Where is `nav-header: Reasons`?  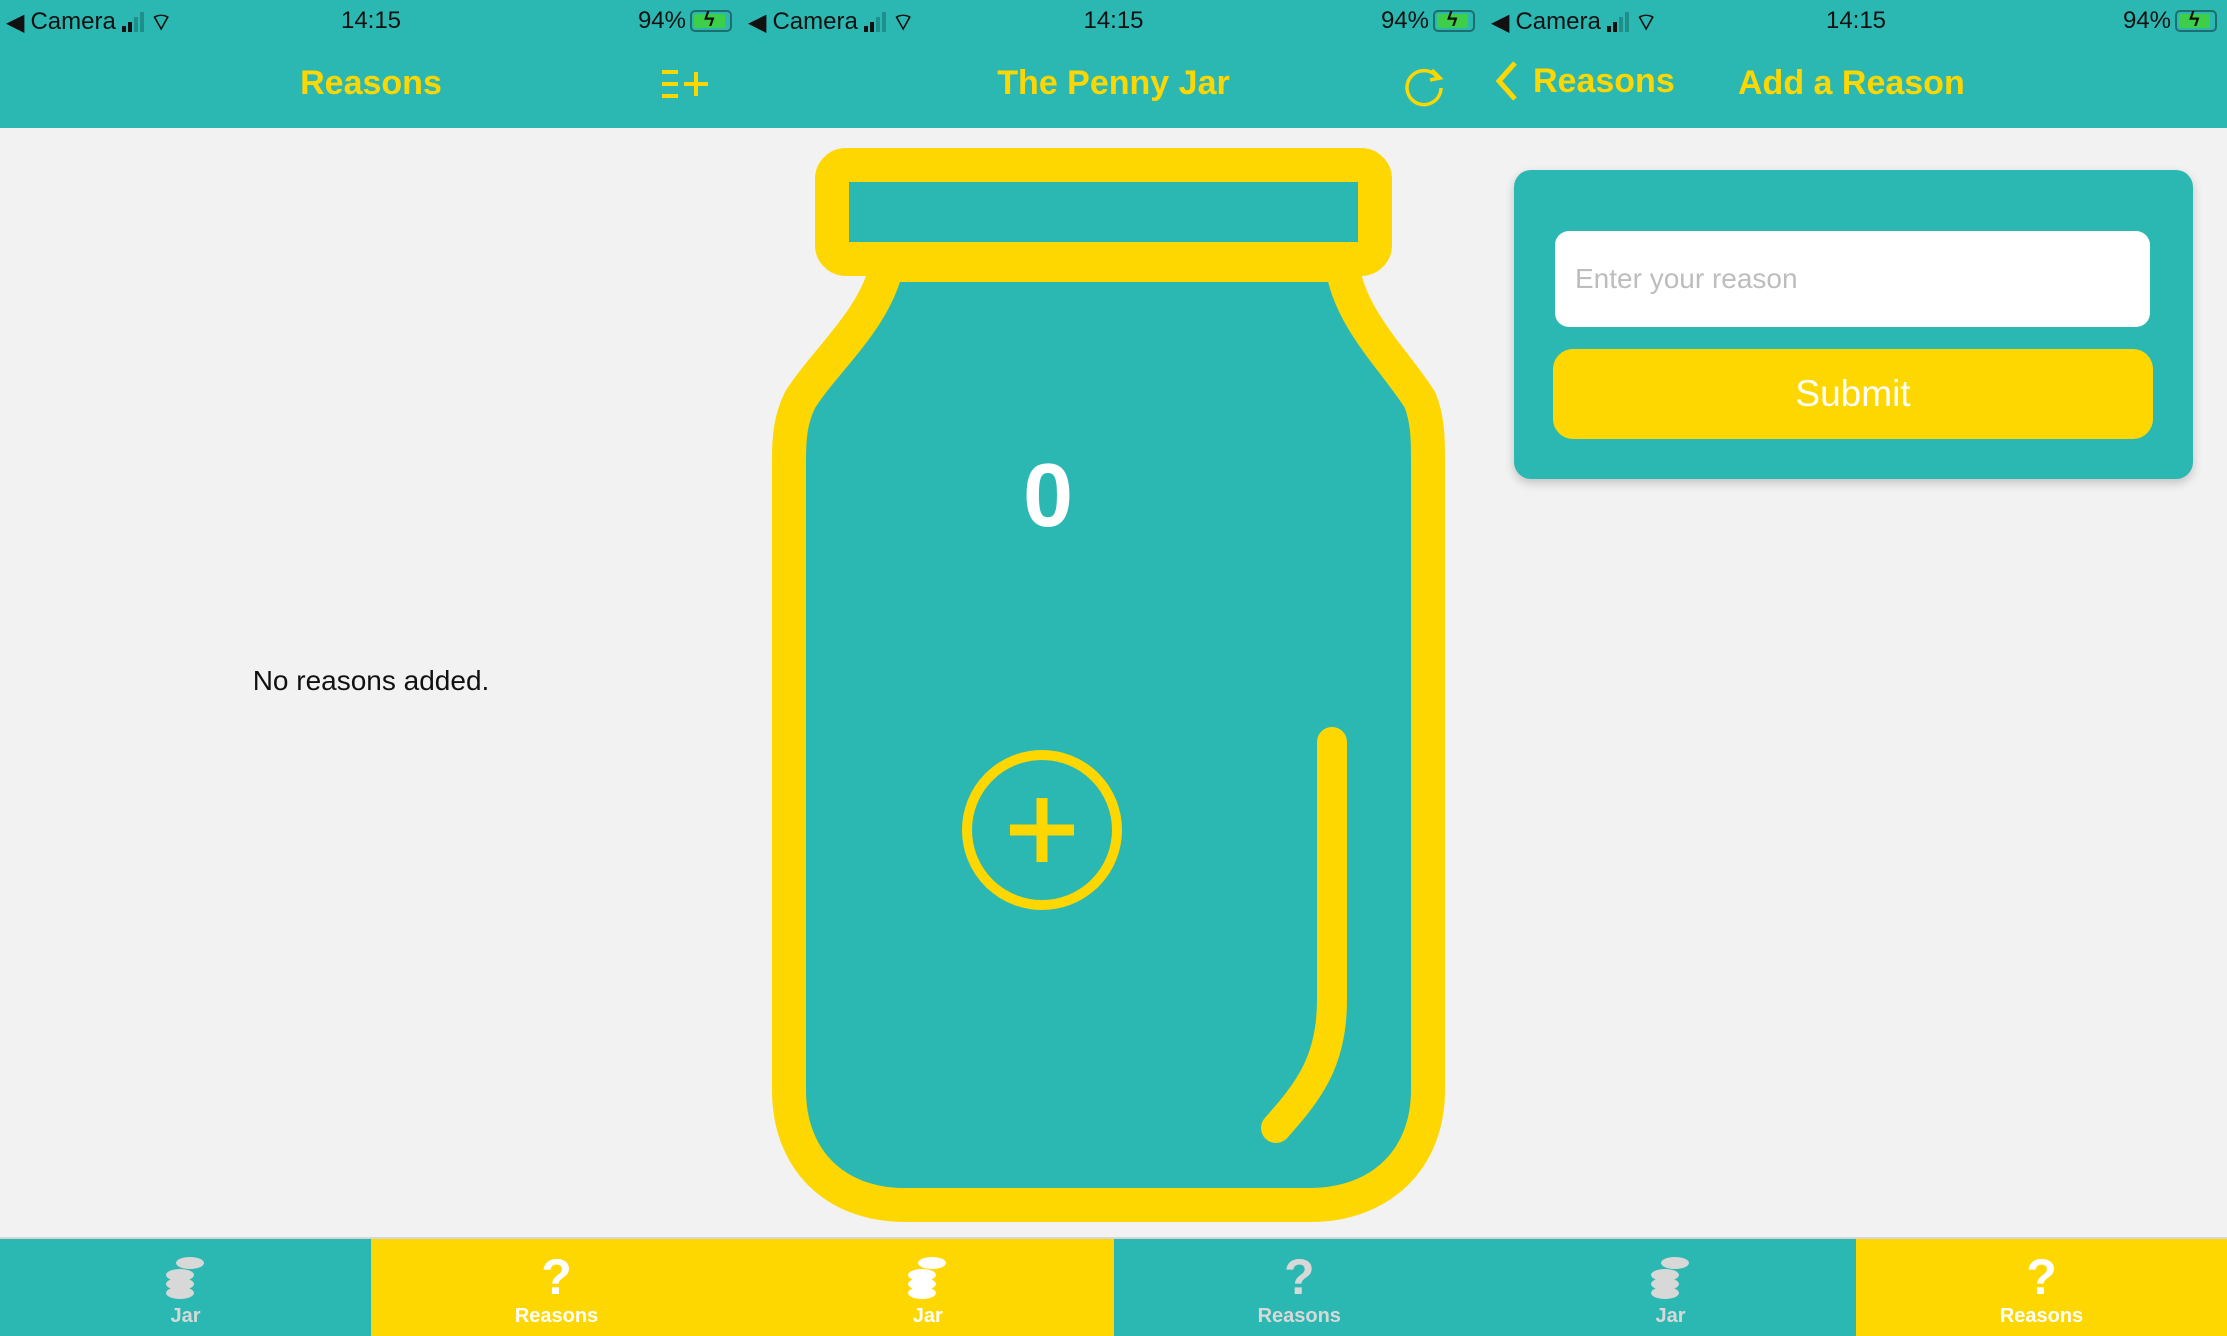 nav-header: Reasons is located at coordinates (371, 85).